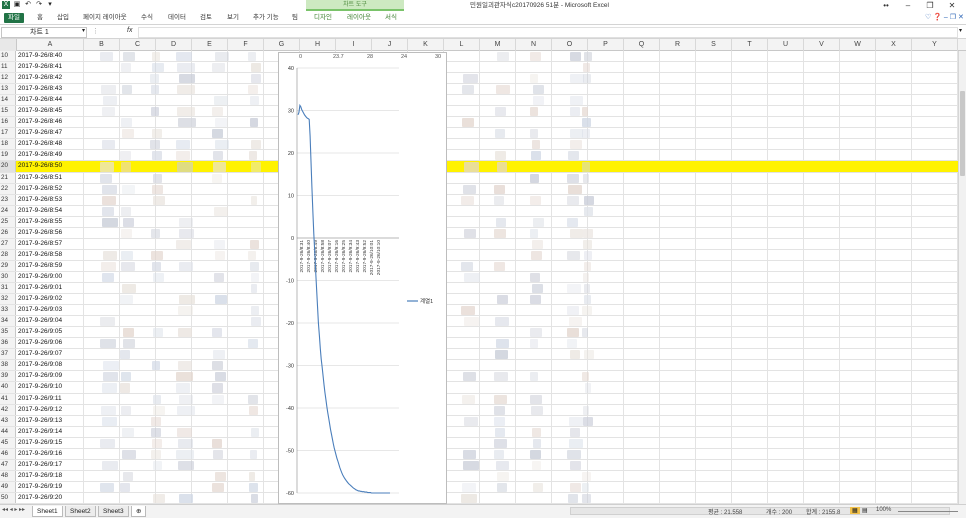 The height and width of the screenshot is (518, 966). I want to click on row-number: 23, so click(8, 199).